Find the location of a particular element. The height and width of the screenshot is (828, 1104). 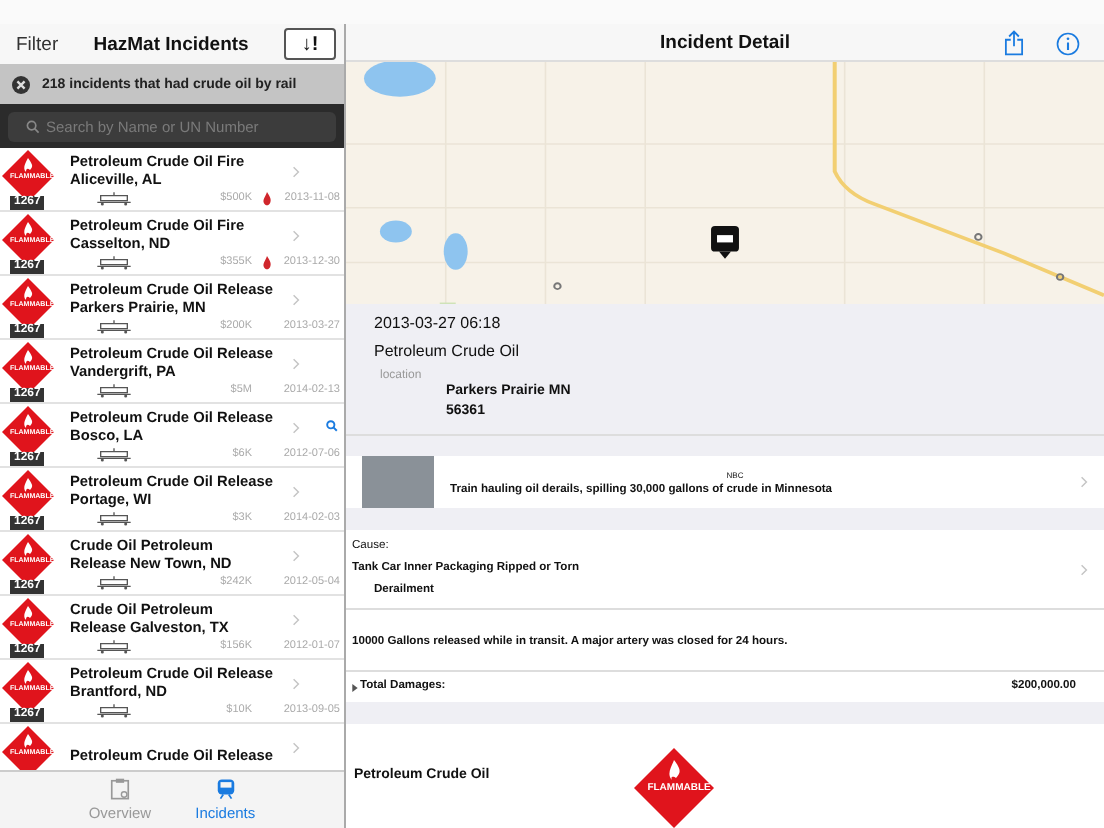

share-icon is located at coordinates (1014, 43).